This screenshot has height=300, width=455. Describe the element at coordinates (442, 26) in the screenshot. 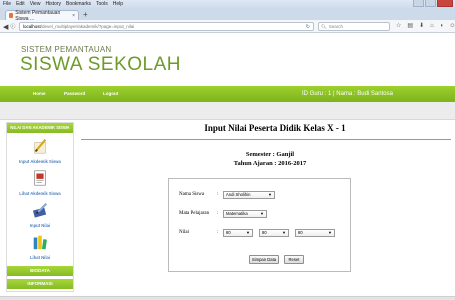

I see `pocket-icon: ◖` at that location.